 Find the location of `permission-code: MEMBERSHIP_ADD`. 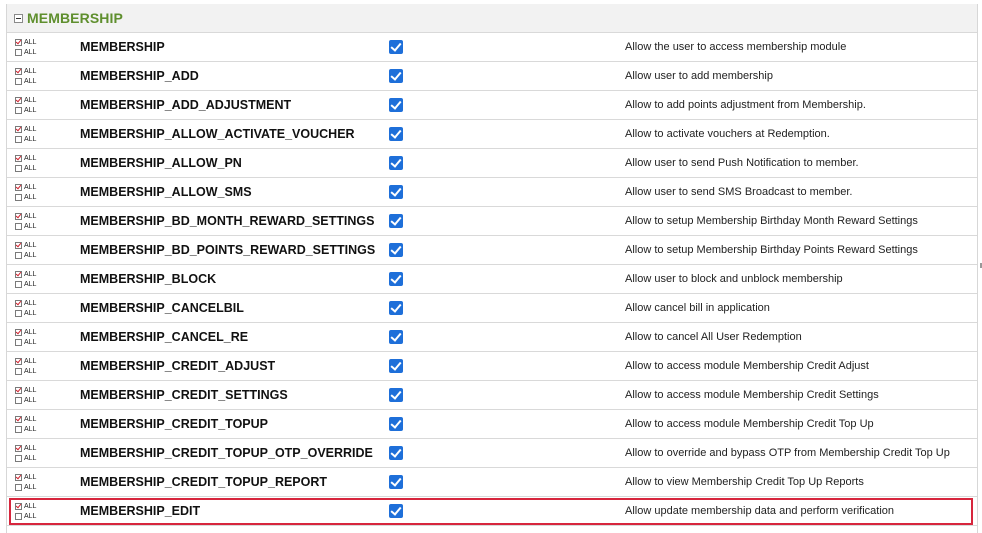

permission-code: MEMBERSHIP_ADD is located at coordinates (139, 76).